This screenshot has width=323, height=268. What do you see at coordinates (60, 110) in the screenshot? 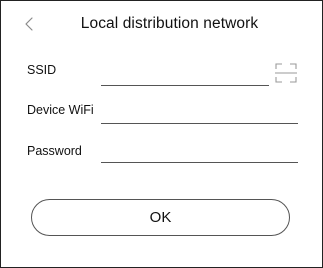
I see `device-wifi-label: Device WiFi` at bounding box center [60, 110].